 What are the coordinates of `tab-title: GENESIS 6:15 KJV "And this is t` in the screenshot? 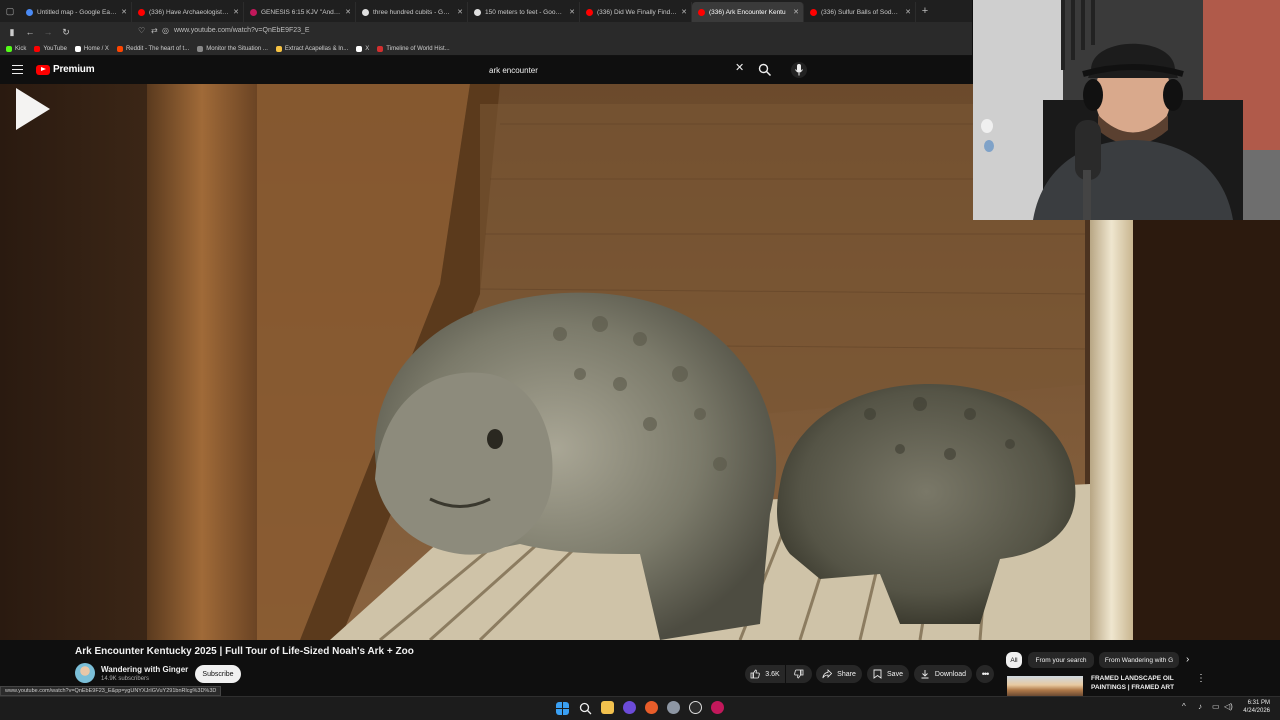 It's located at (301, 12).